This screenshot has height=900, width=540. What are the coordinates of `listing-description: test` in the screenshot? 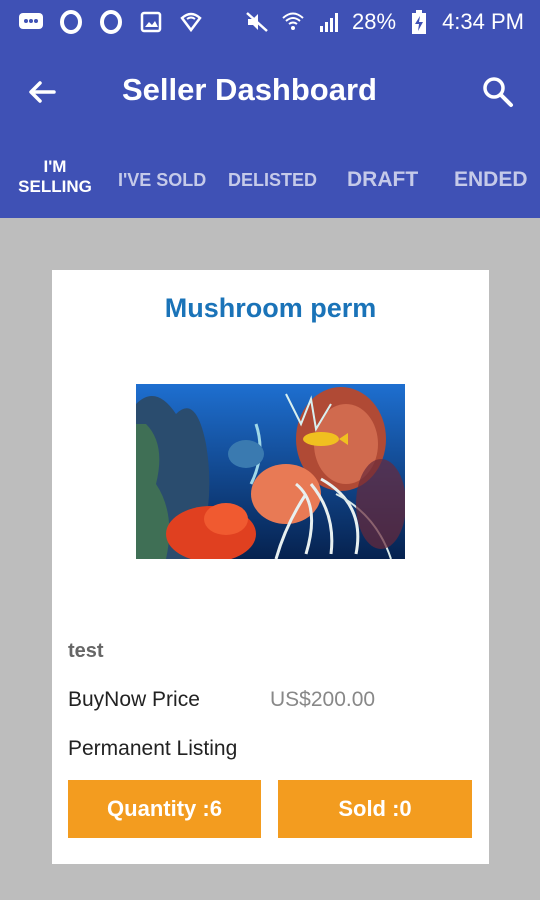 It's located at (86, 651).